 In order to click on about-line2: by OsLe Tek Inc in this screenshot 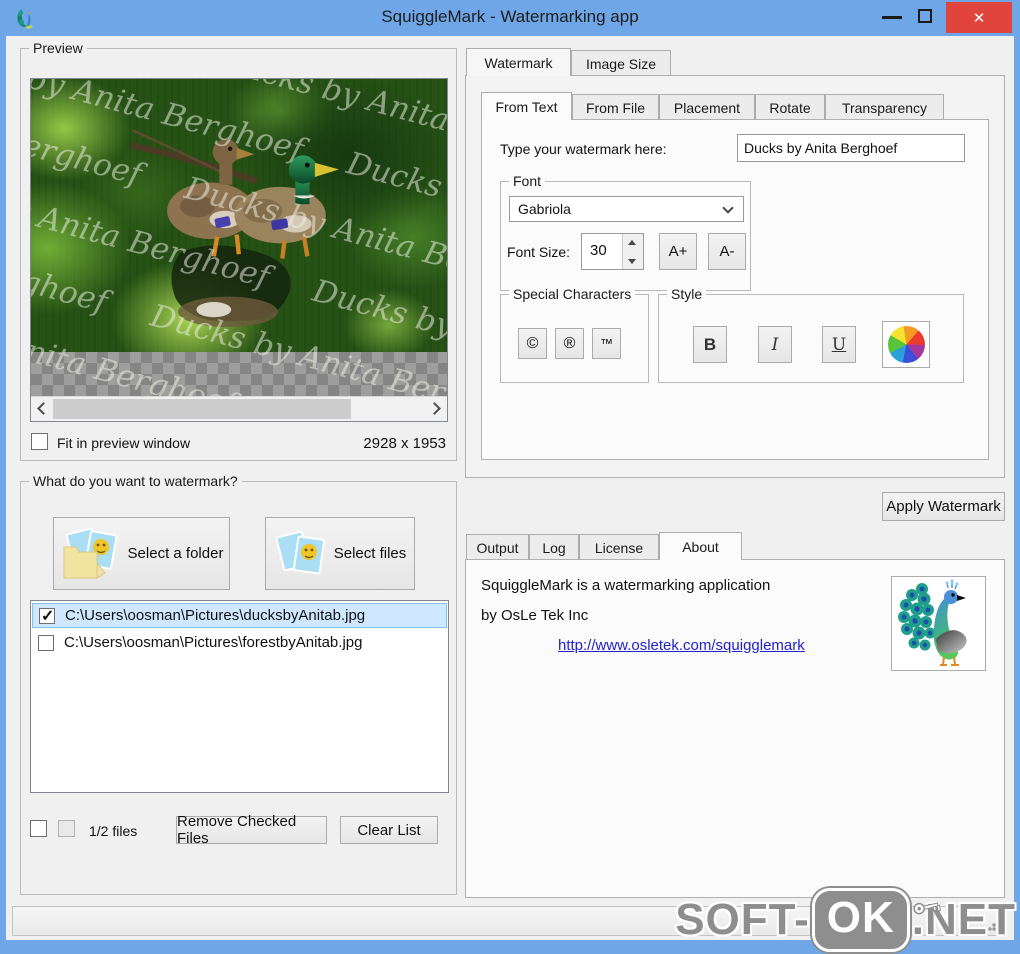, I will do `click(535, 615)`.